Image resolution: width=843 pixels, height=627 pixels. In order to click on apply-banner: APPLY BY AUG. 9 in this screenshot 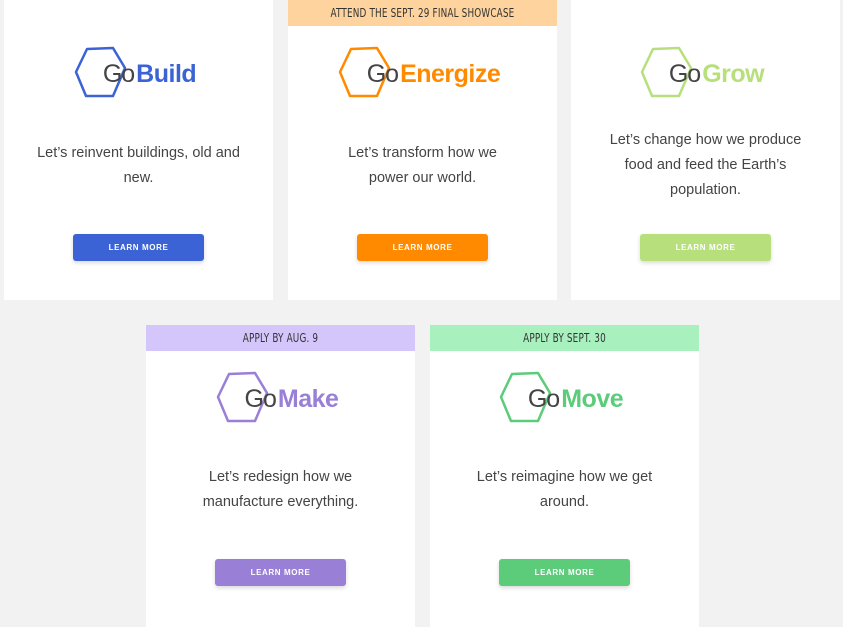, I will do `click(280, 338)`.